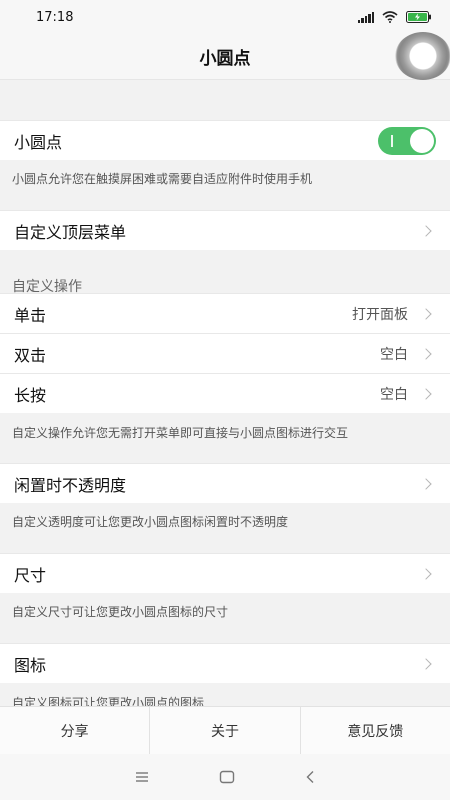  Describe the element at coordinates (407, 140) in the screenshot. I see `dot-toggle-switch` at that location.